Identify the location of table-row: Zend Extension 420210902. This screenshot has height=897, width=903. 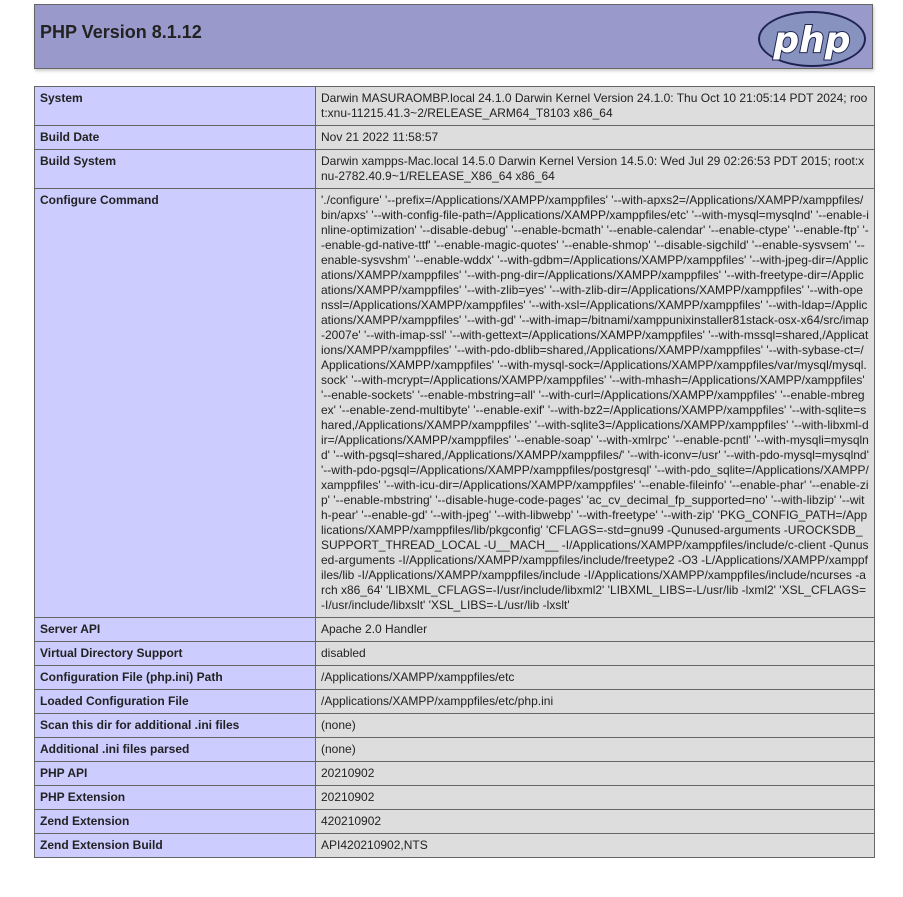
(454, 821).